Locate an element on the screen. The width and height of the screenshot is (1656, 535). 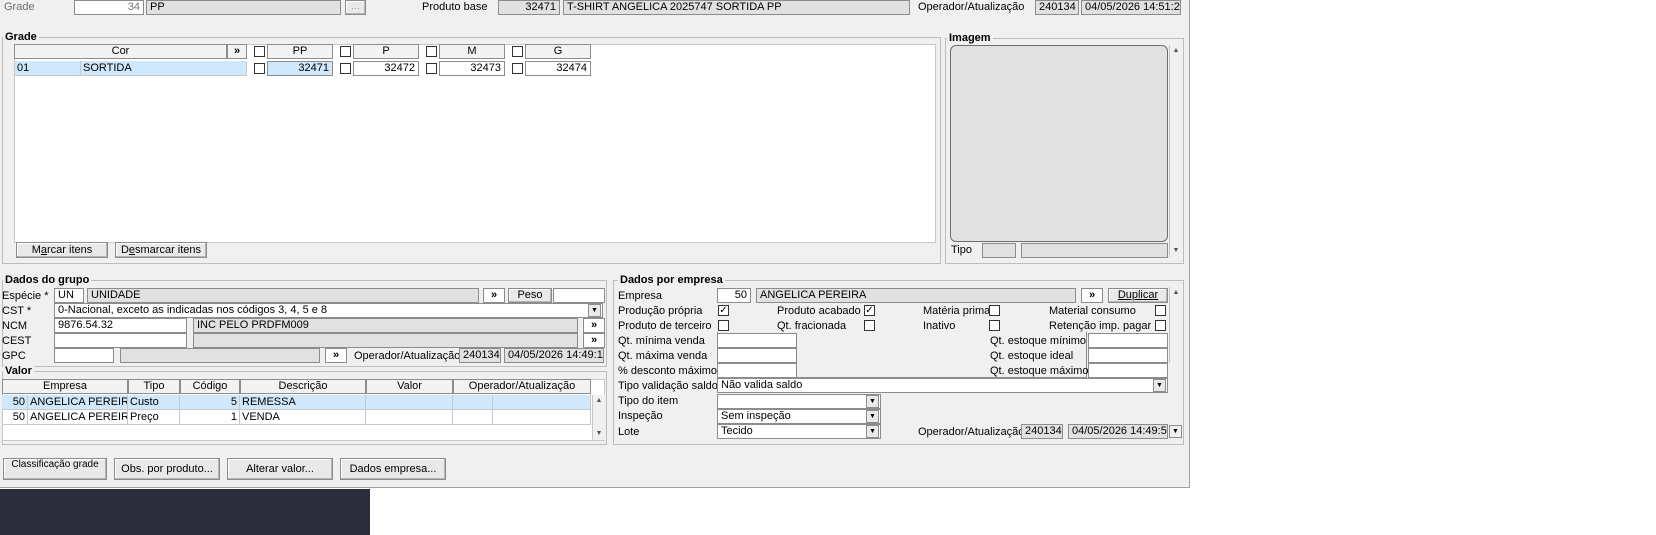
size-m-check is located at coordinates (431, 51).